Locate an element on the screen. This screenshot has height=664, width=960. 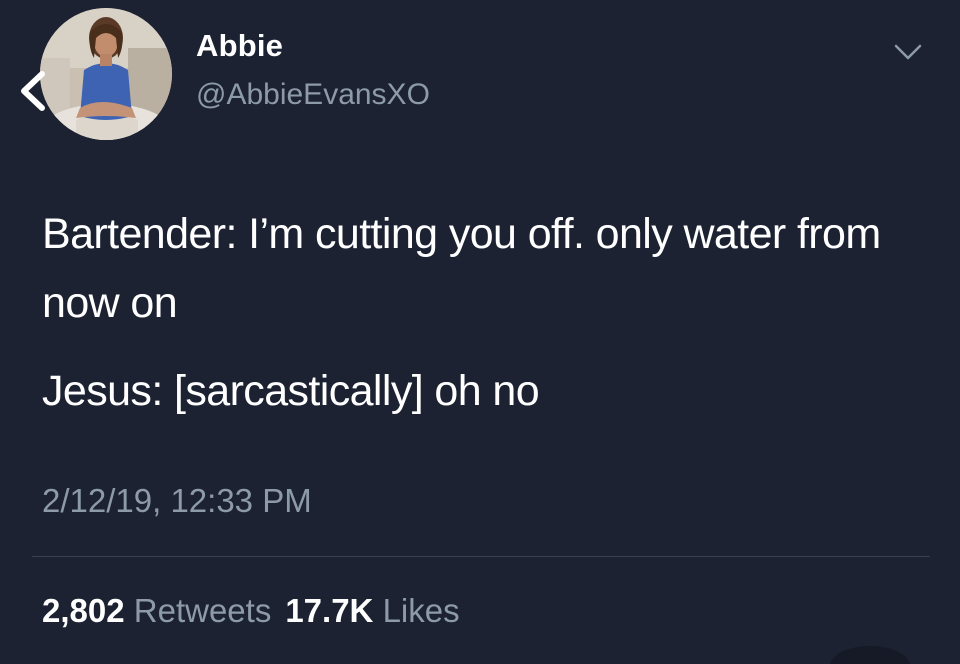
likes-label: Likes is located at coordinates (421, 610).